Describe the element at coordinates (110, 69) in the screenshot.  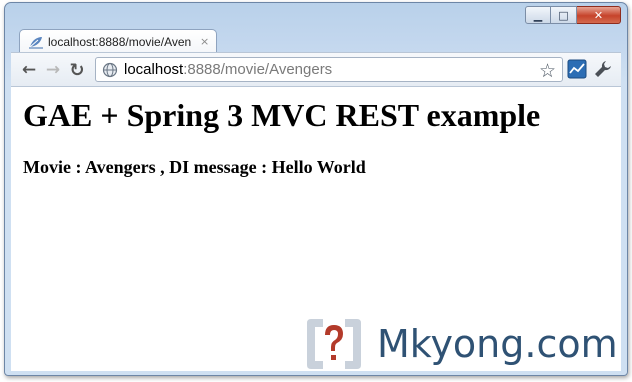
I see `globe-icon` at that location.